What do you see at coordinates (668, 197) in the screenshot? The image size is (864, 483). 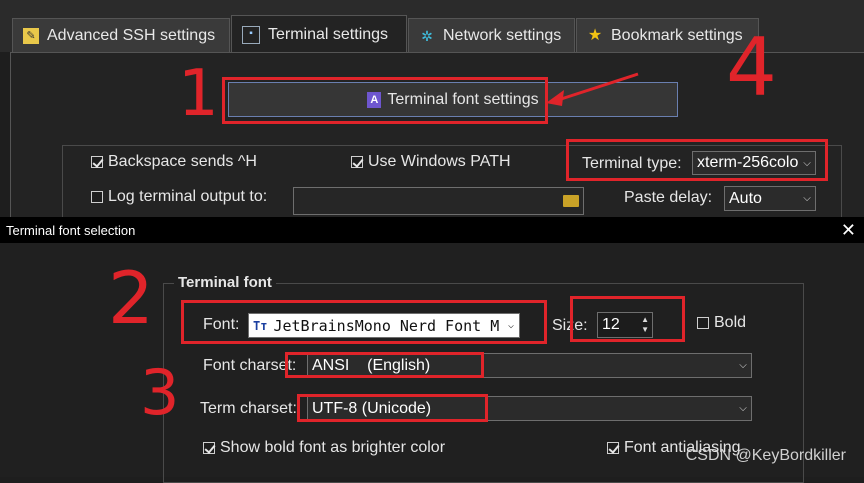 I see `paste-delay-label: Paste delay:` at bounding box center [668, 197].